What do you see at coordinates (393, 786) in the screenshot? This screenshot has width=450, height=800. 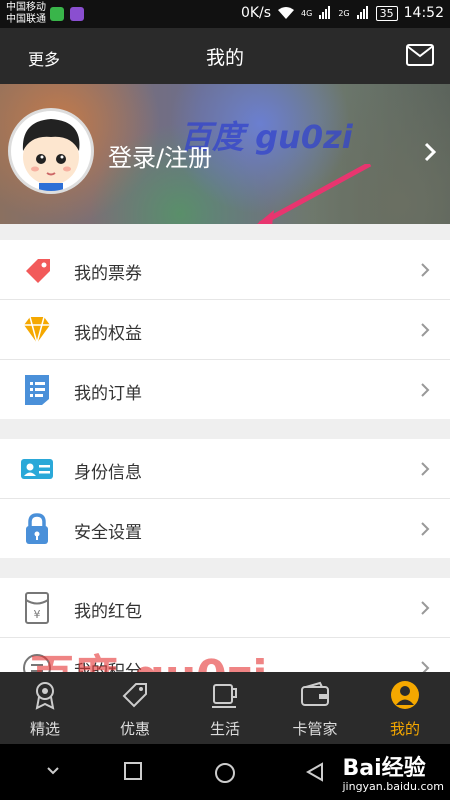 I see `baidu-url: jingyan.baidu.com` at bounding box center [393, 786].